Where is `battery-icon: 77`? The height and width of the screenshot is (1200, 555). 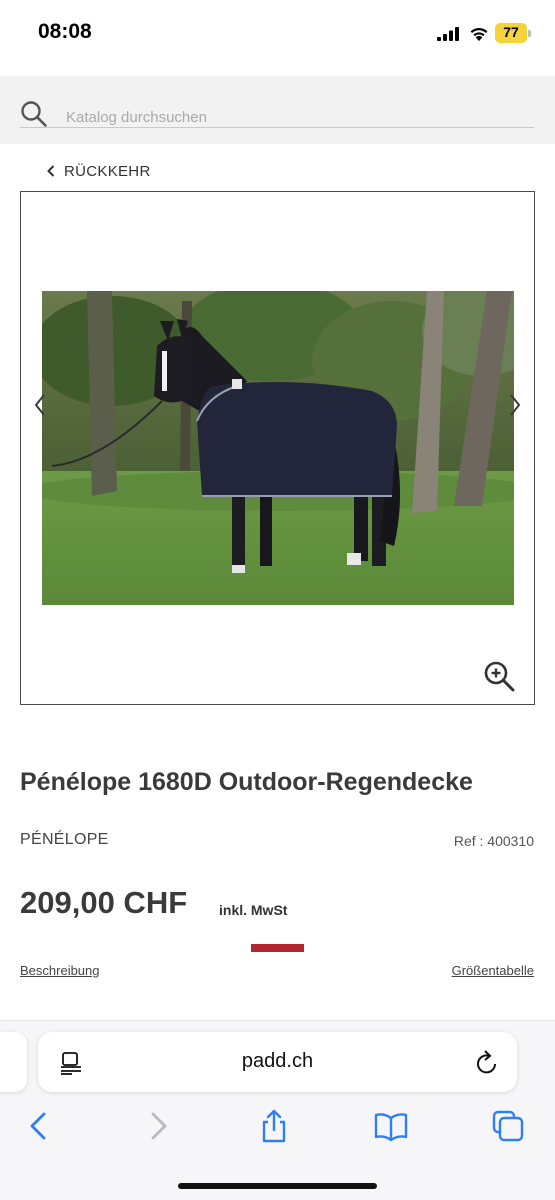 battery-icon: 77 is located at coordinates (513, 33).